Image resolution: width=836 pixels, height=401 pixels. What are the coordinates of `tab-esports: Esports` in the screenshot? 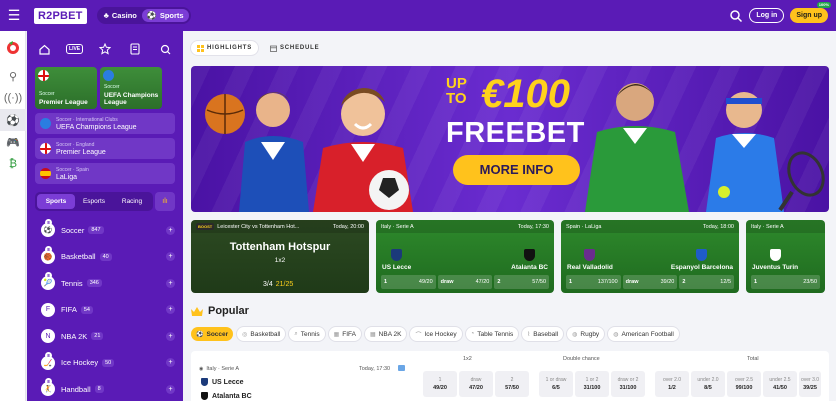 It's located at (94, 201).